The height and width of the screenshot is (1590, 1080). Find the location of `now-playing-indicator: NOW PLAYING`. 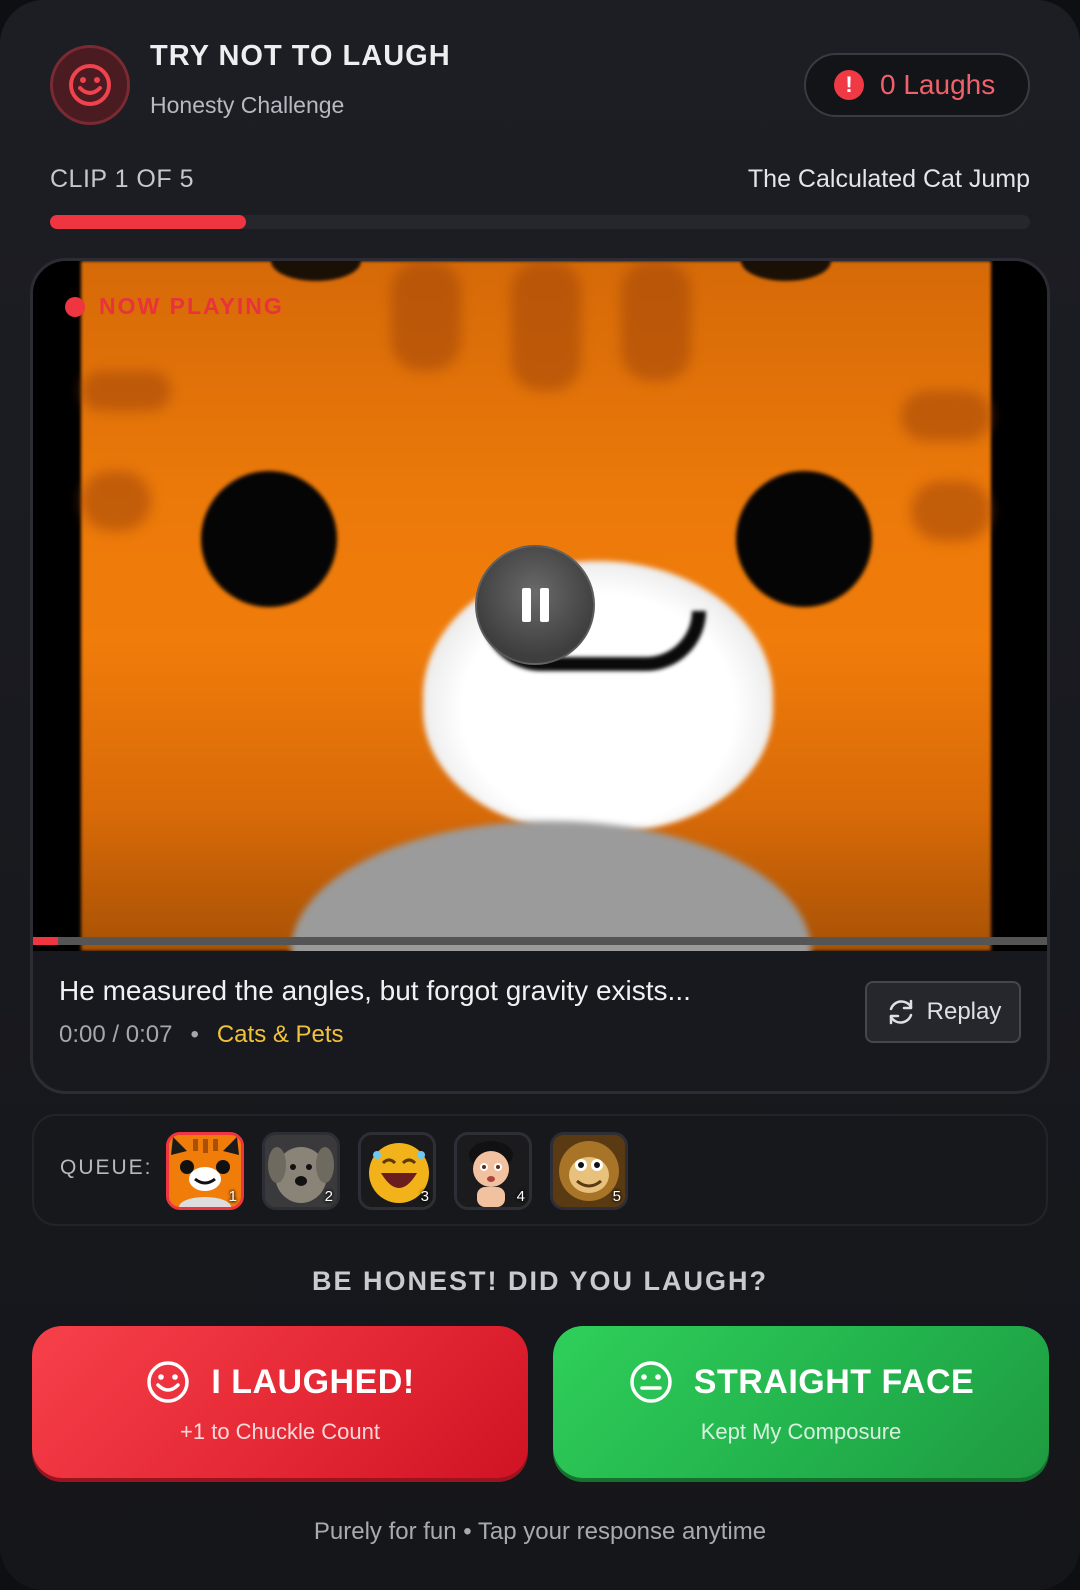

now-playing-indicator: NOW PLAYING is located at coordinates (174, 306).